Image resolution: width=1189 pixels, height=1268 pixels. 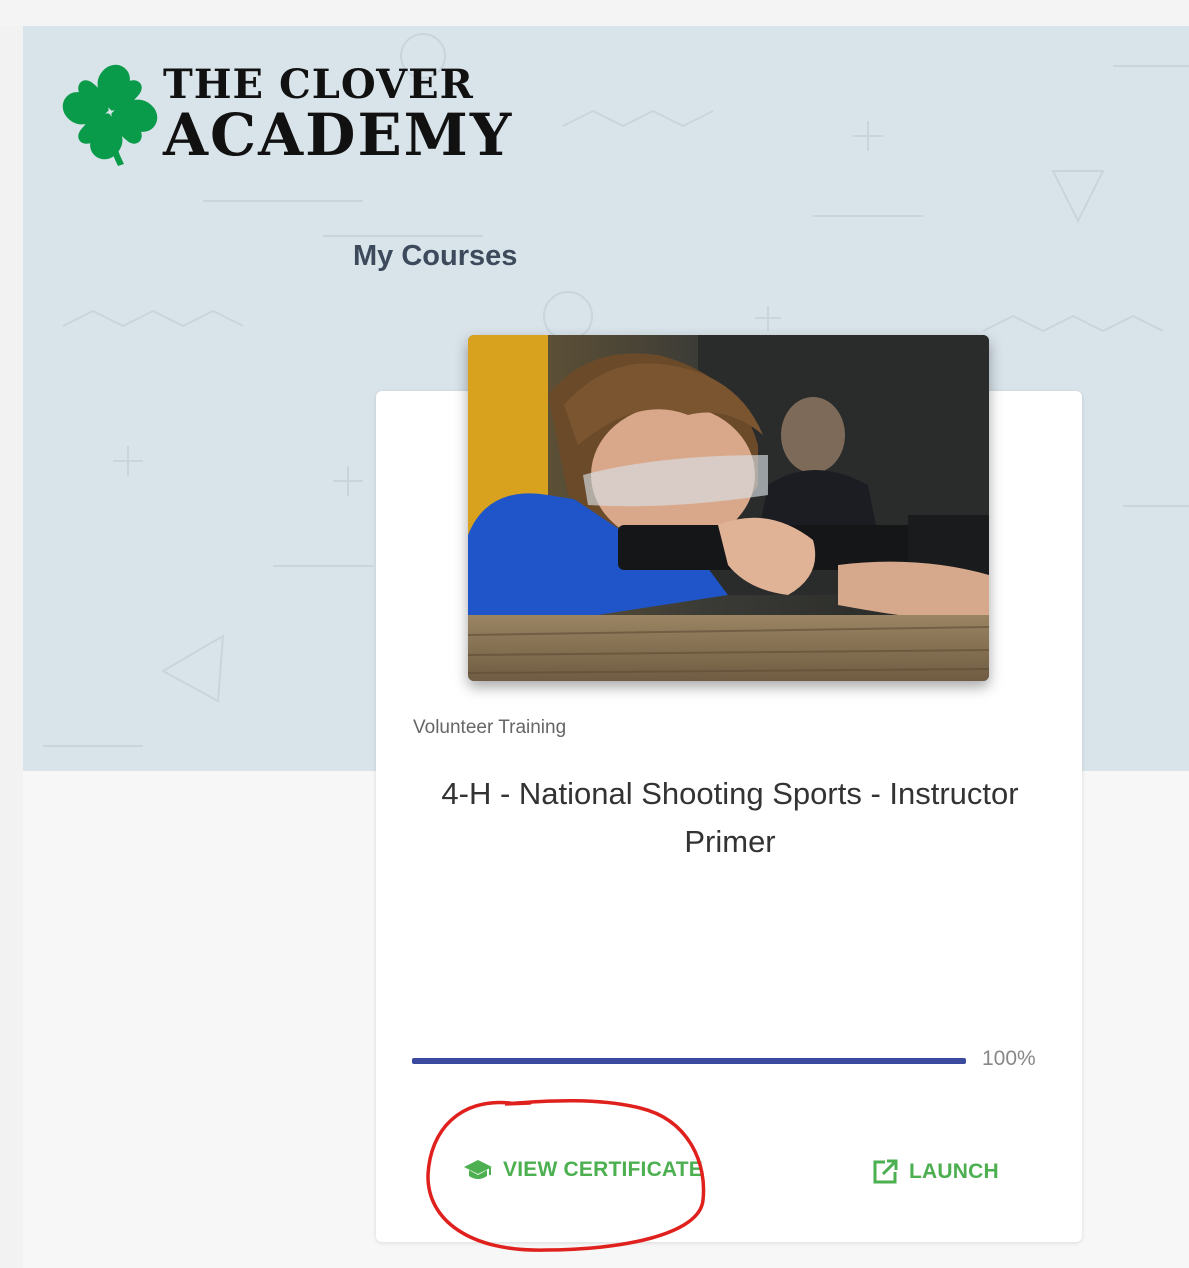 What do you see at coordinates (603, 1169) in the screenshot?
I see `view-certificate-label: VIEW CERTIFICATE` at bounding box center [603, 1169].